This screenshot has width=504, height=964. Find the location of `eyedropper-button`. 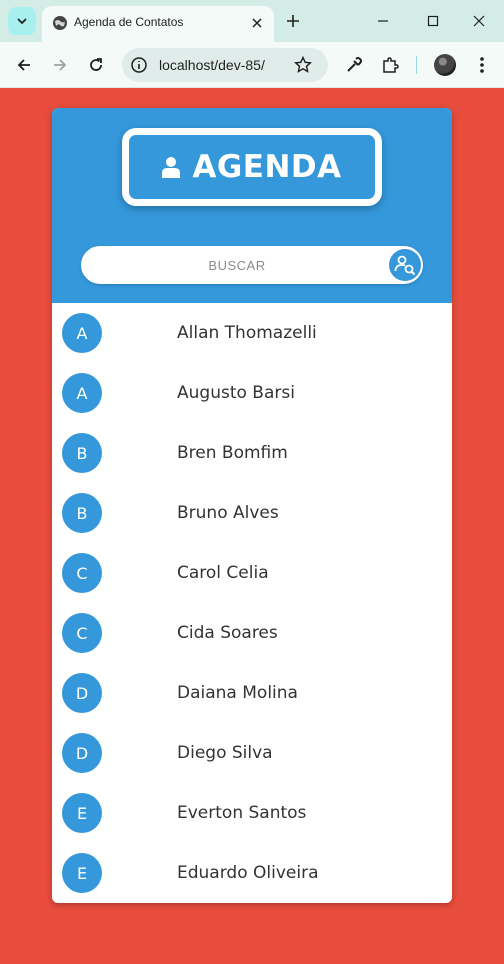

eyedropper-button is located at coordinates (354, 65).